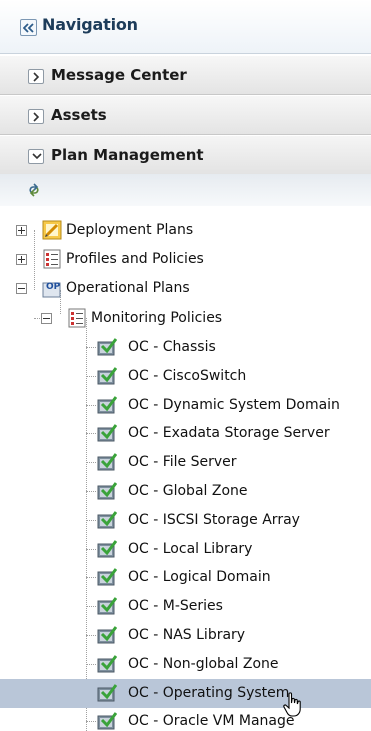  What do you see at coordinates (52, 230) in the screenshot?
I see `deployment-plans-icon` at bounding box center [52, 230].